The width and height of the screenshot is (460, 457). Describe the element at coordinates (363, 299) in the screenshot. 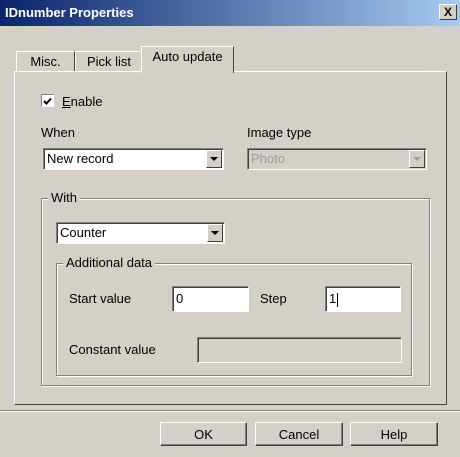

I see `step-input: 1` at that location.